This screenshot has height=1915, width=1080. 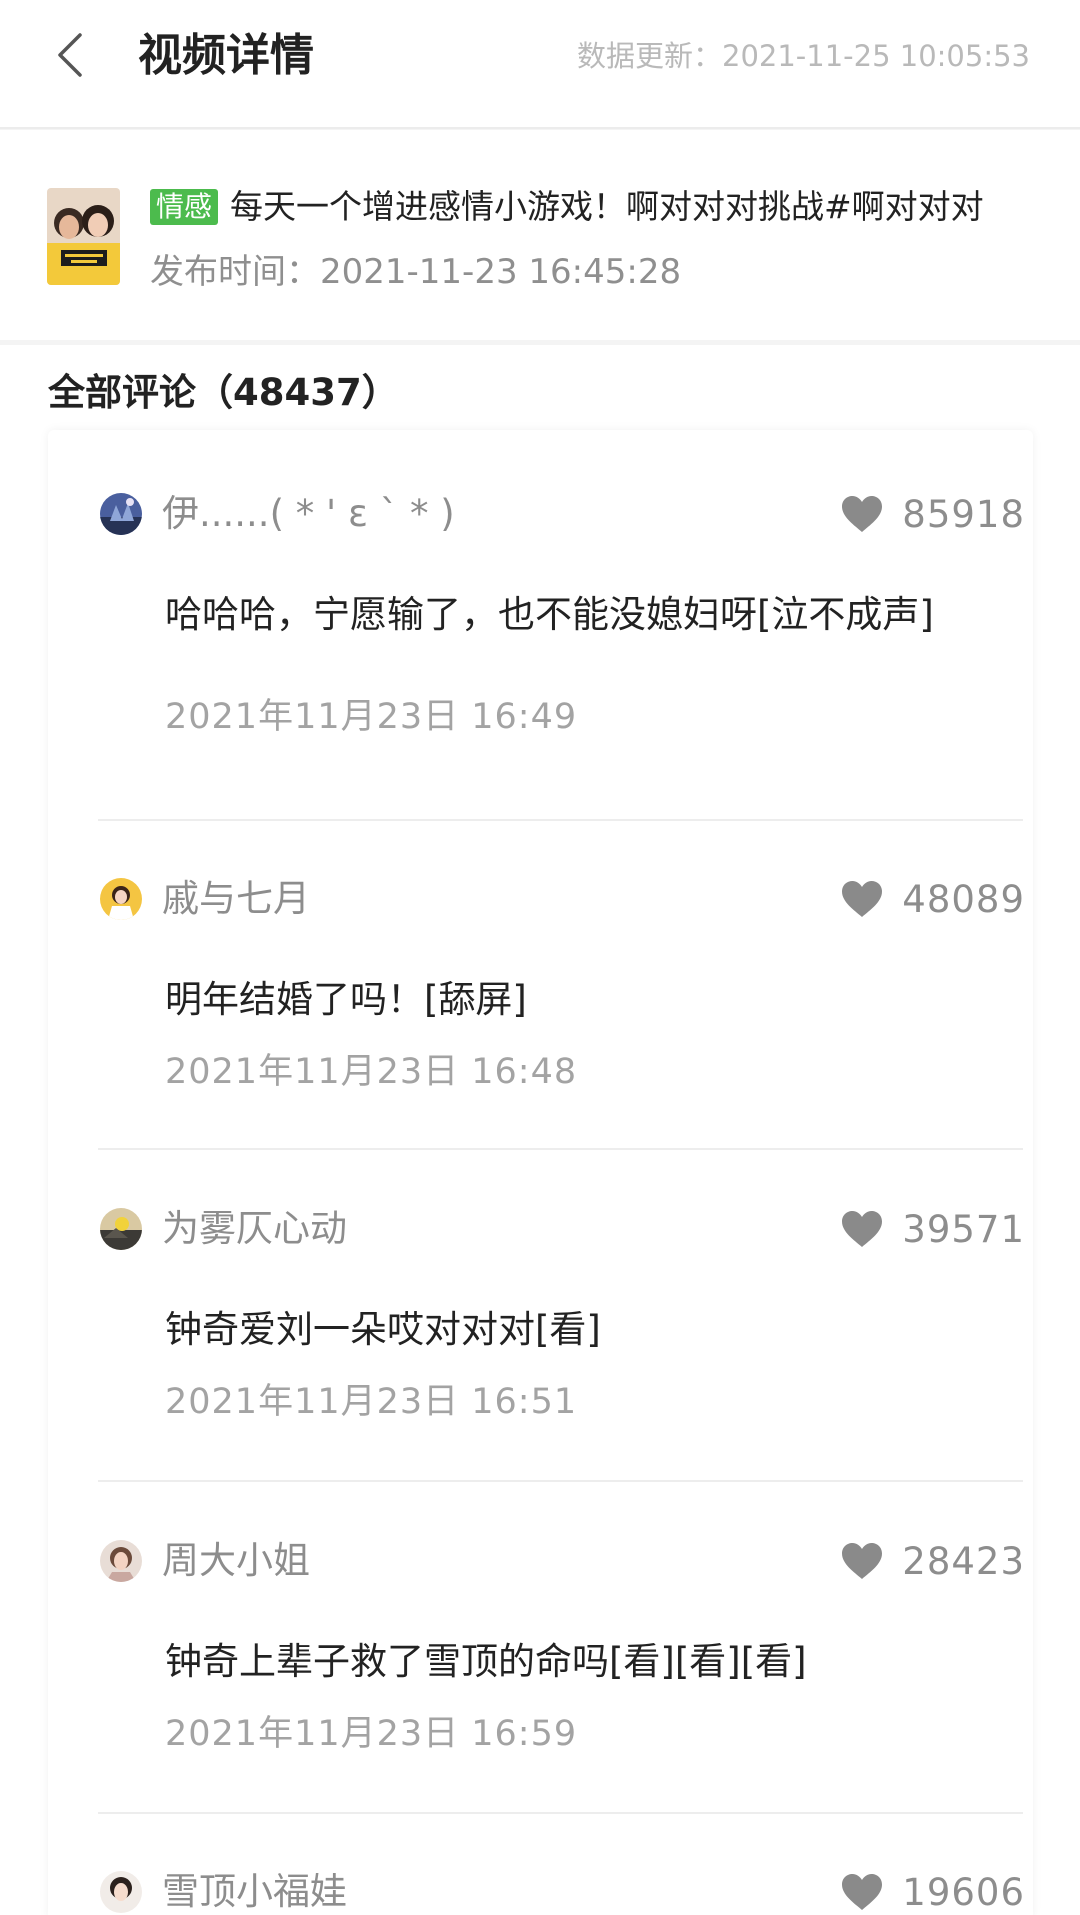 I want to click on username: 为雾仄心动, so click(x=254, y=1229).